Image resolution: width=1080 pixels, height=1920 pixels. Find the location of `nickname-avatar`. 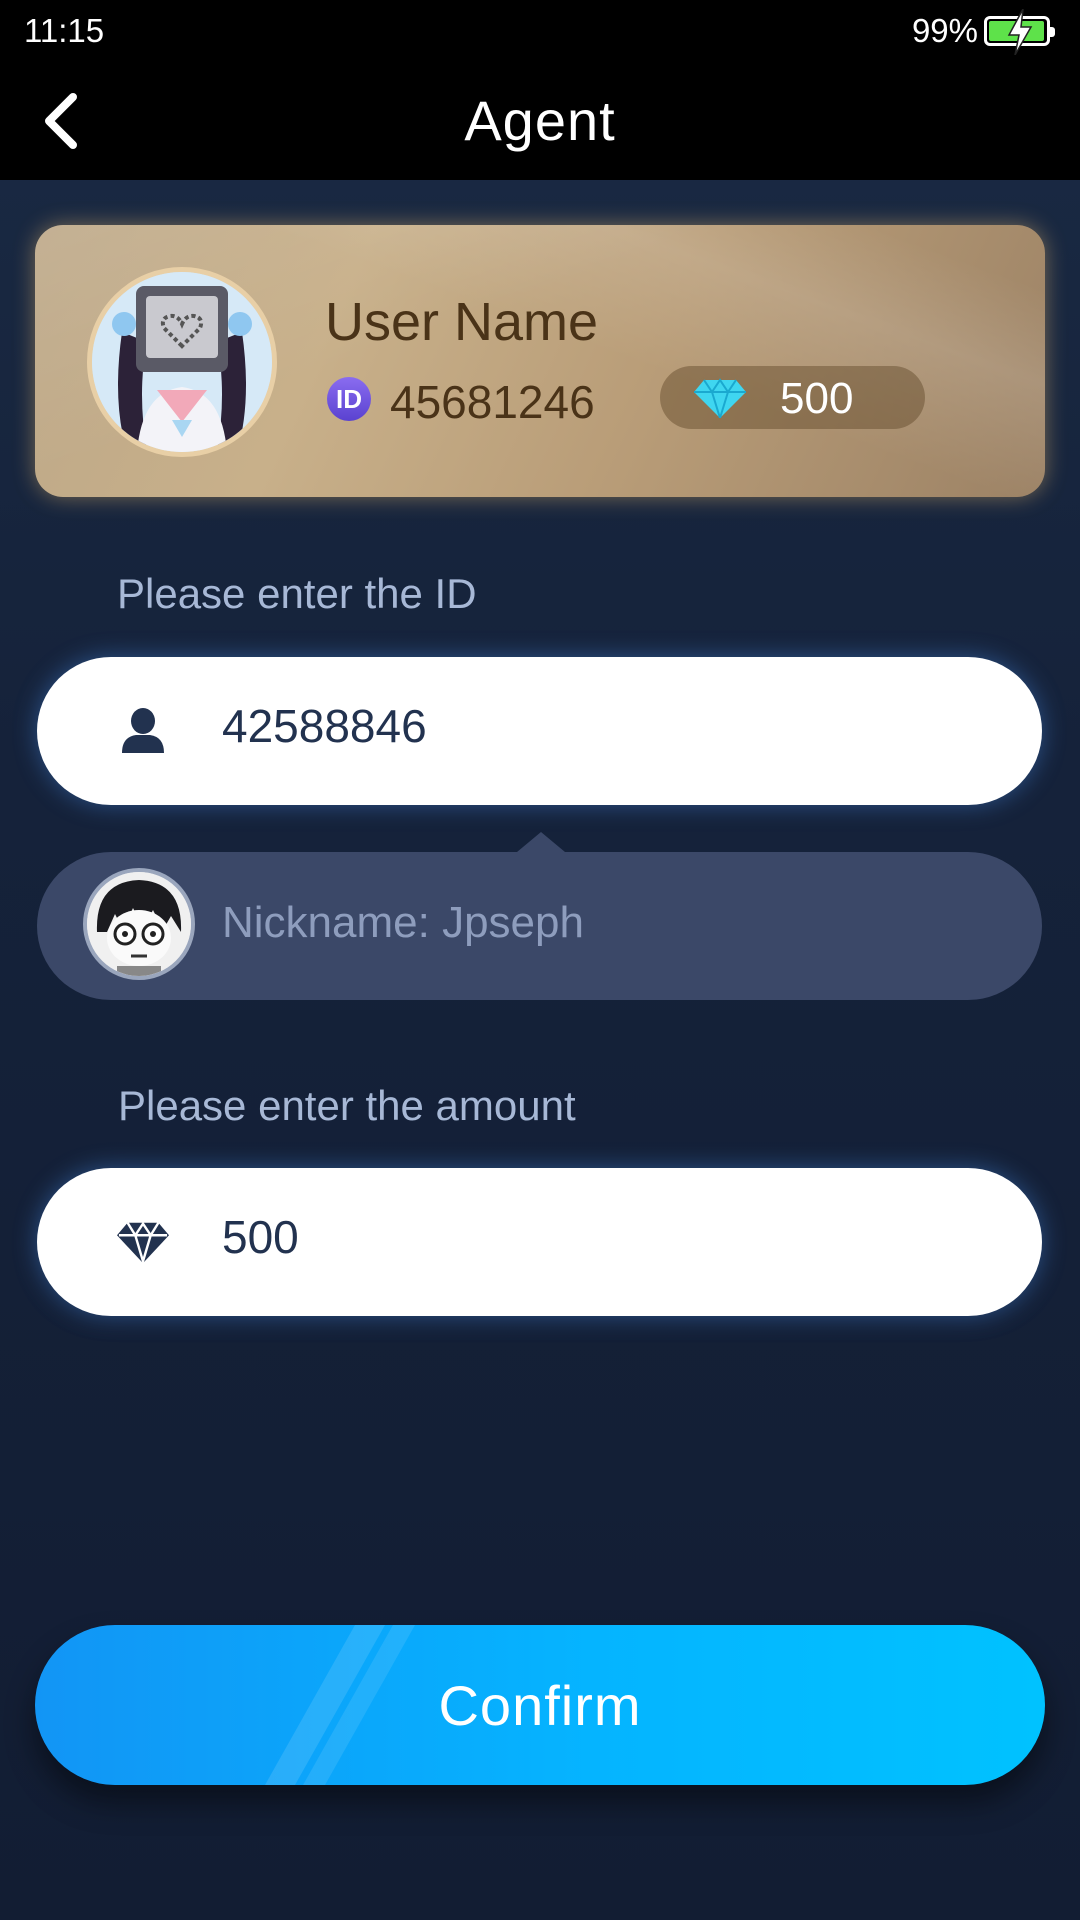

nickname-avatar is located at coordinates (139, 924).